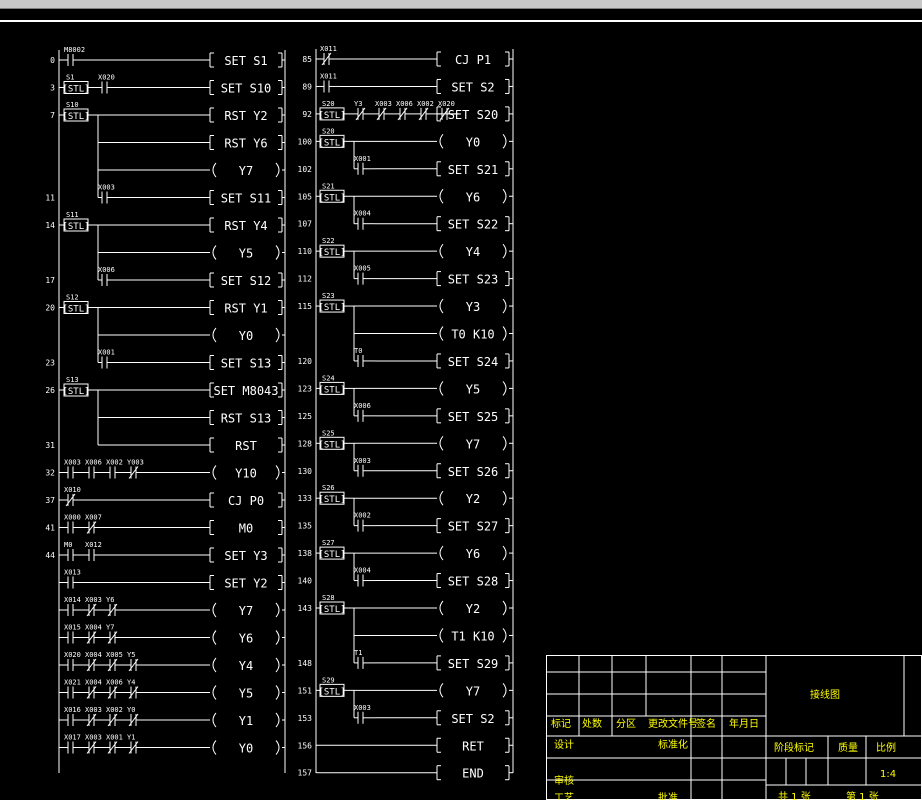 The height and width of the screenshot is (800, 922). I want to click on stl-label: S11, so click(72, 215).